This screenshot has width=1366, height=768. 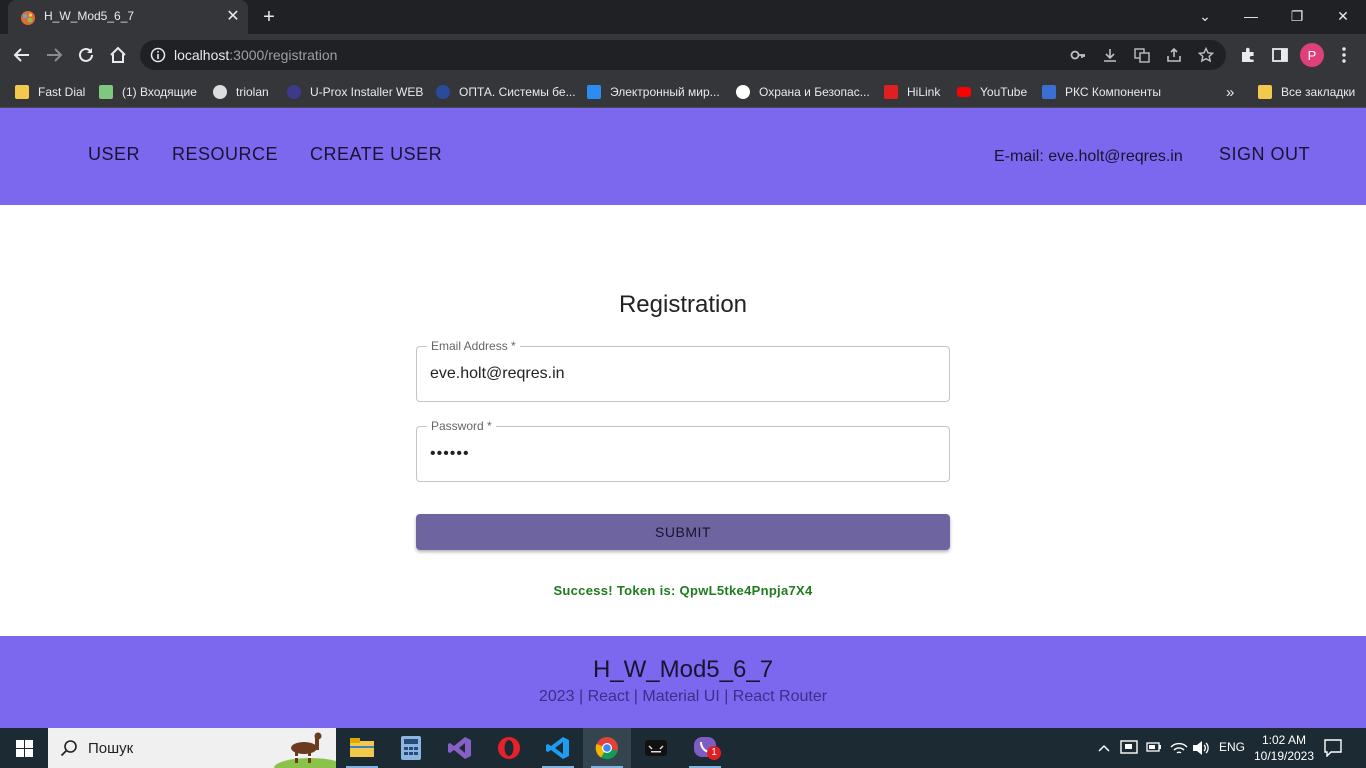 What do you see at coordinates (1333, 748) in the screenshot?
I see `notifications-icon` at bounding box center [1333, 748].